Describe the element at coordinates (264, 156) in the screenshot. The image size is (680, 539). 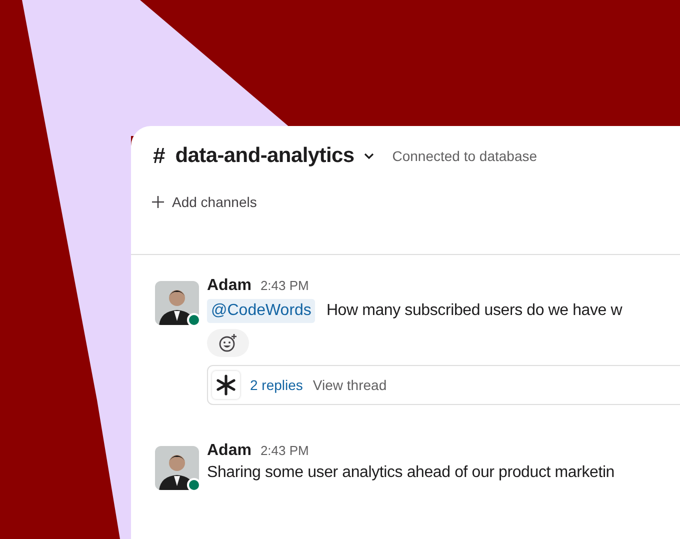
I see `channel-name: data-and-analytics` at that location.